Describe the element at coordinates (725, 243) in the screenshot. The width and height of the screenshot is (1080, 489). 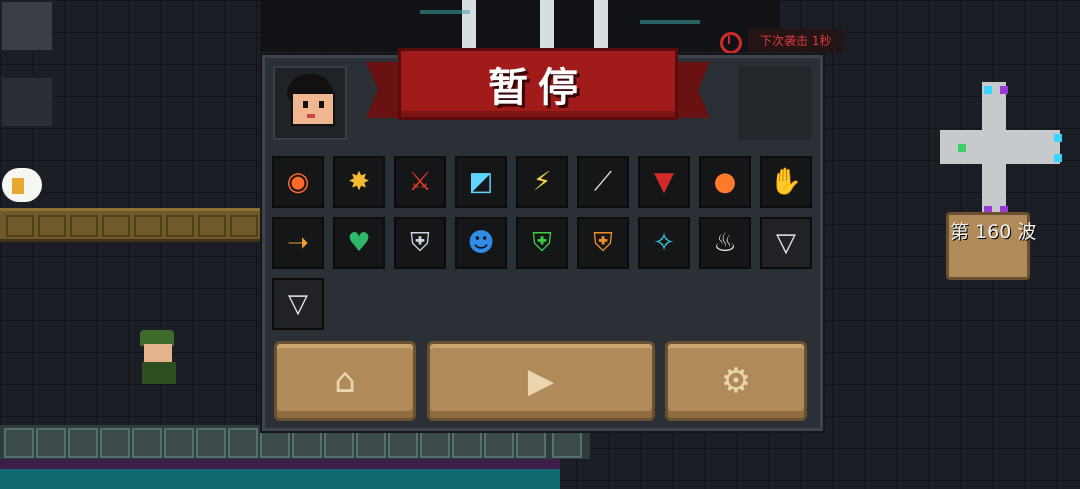
I see `drink-cup-buff-icon: ♨` at that location.